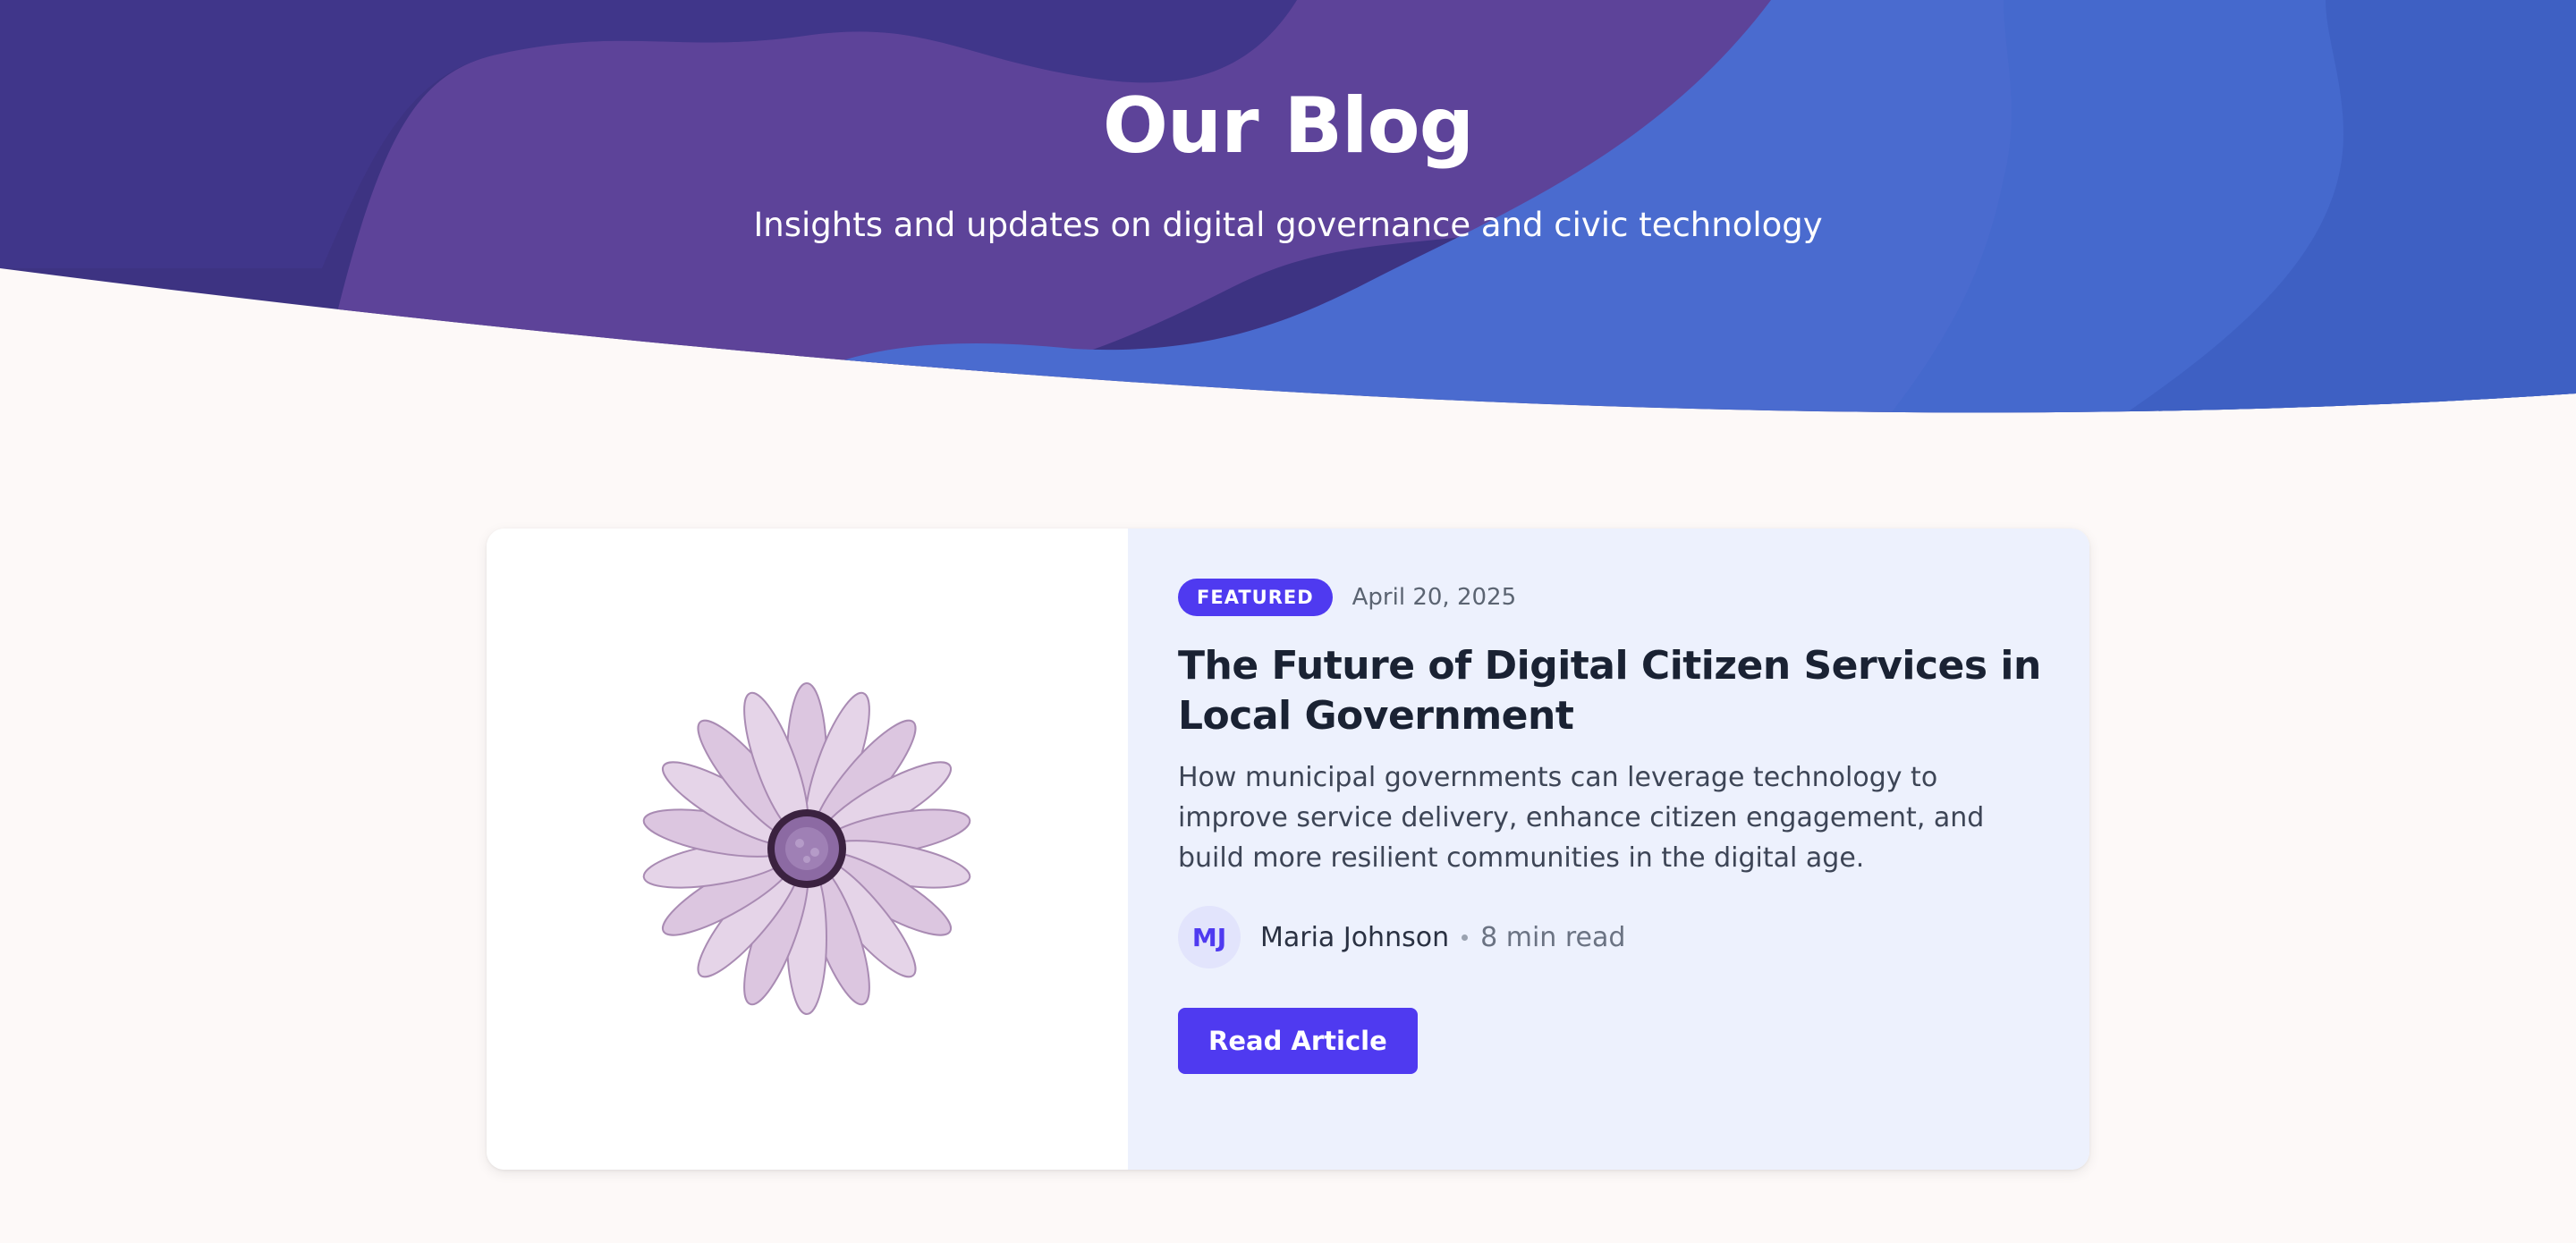  I want to click on separator-dot, so click(1465, 937).